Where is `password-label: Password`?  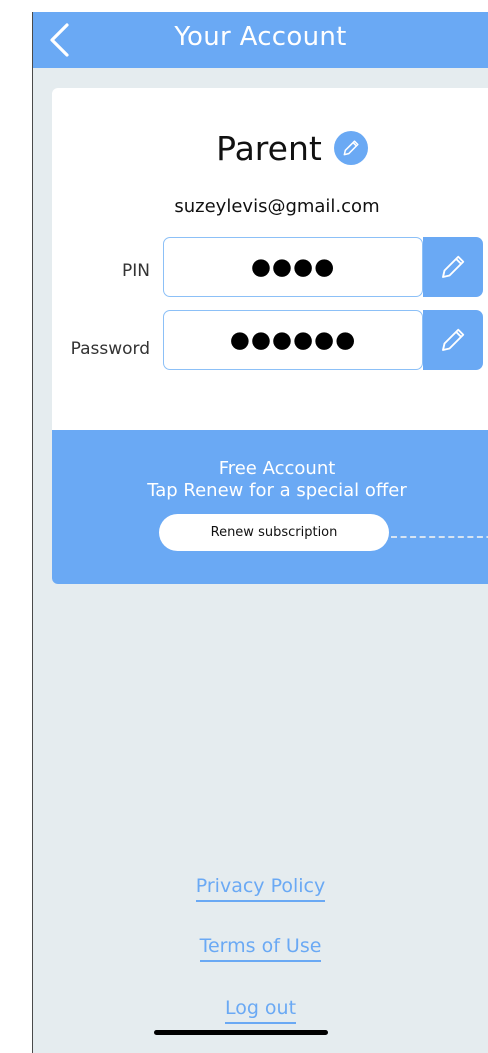
password-label: Password is located at coordinates (110, 349).